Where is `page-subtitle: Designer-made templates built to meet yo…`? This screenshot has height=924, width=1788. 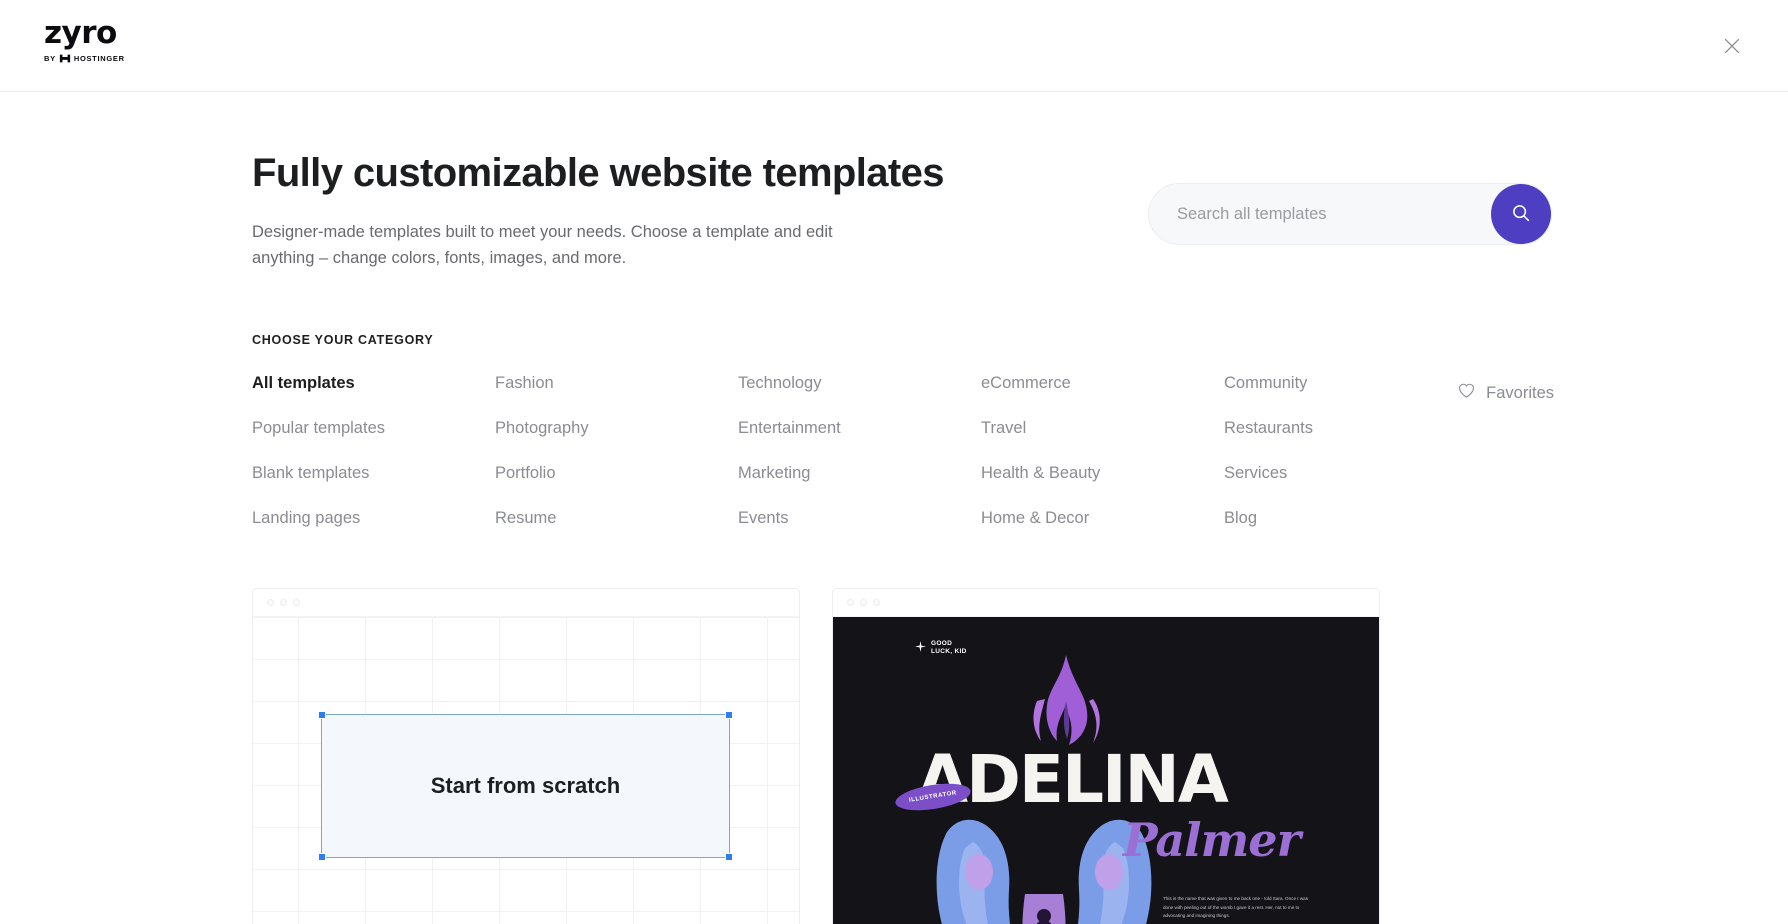 page-subtitle: Designer-made templates built to meet yo… is located at coordinates (542, 245).